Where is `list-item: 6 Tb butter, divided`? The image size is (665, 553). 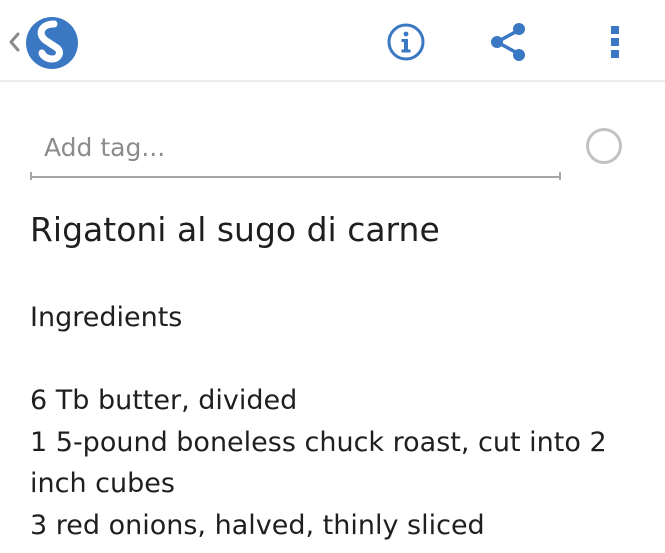 list-item: 6 Tb butter, divided is located at coordinates (164, 400).